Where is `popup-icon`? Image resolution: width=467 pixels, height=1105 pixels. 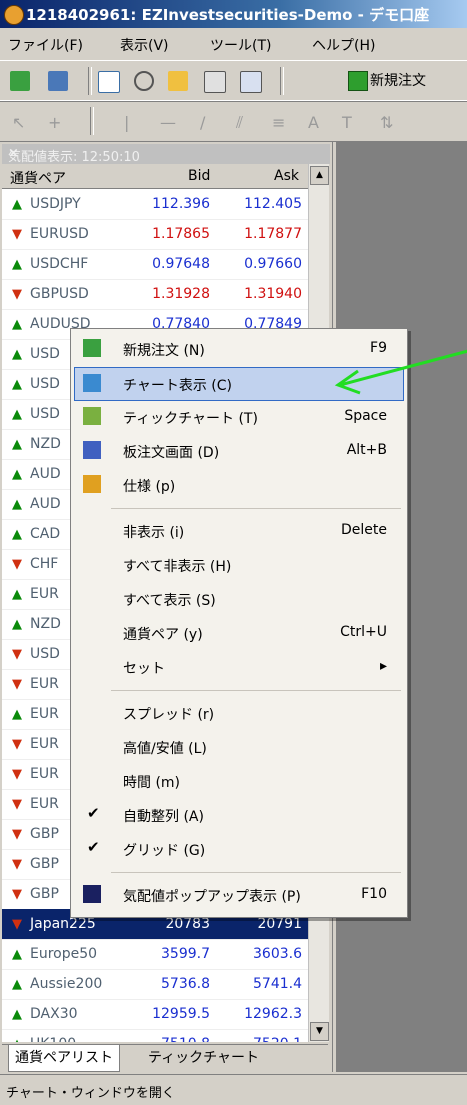
popup-icon is located at coordinates (92, 894).